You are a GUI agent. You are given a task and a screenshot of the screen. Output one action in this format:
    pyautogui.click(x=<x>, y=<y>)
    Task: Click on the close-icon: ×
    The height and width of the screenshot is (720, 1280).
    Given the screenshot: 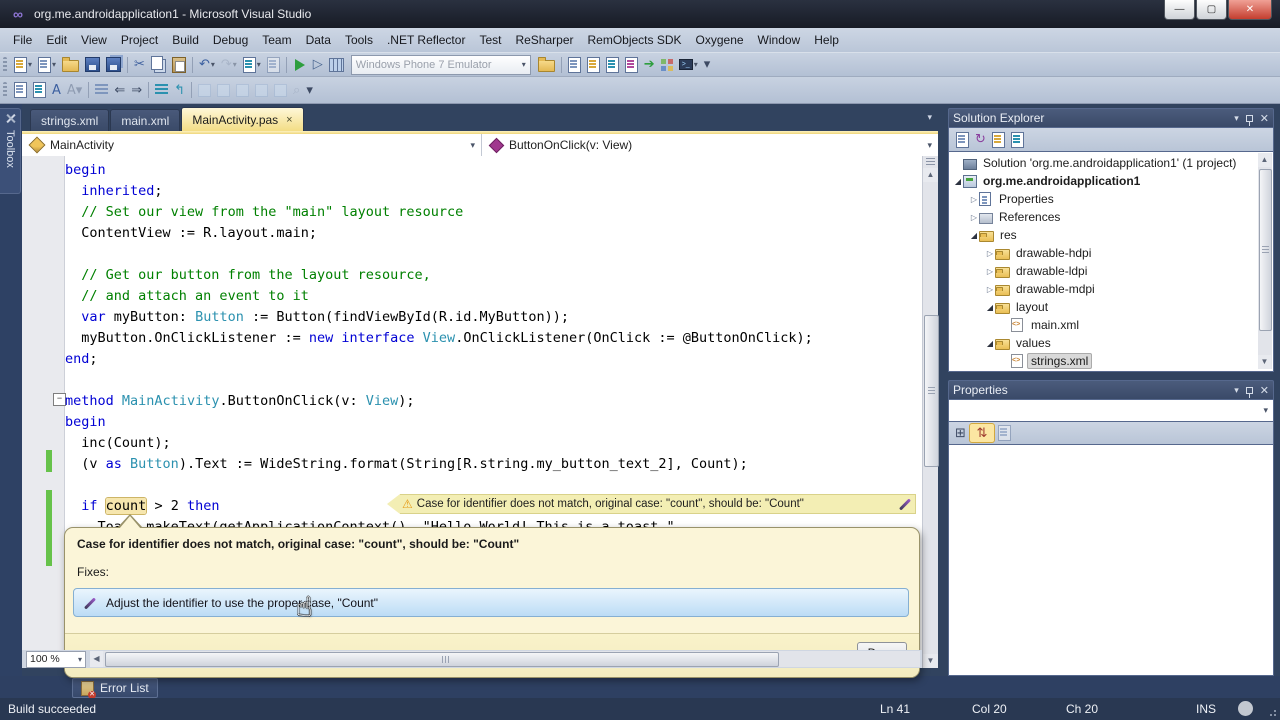 What is the action you would take?
    pyautogui.click(x=289, y=120)
    